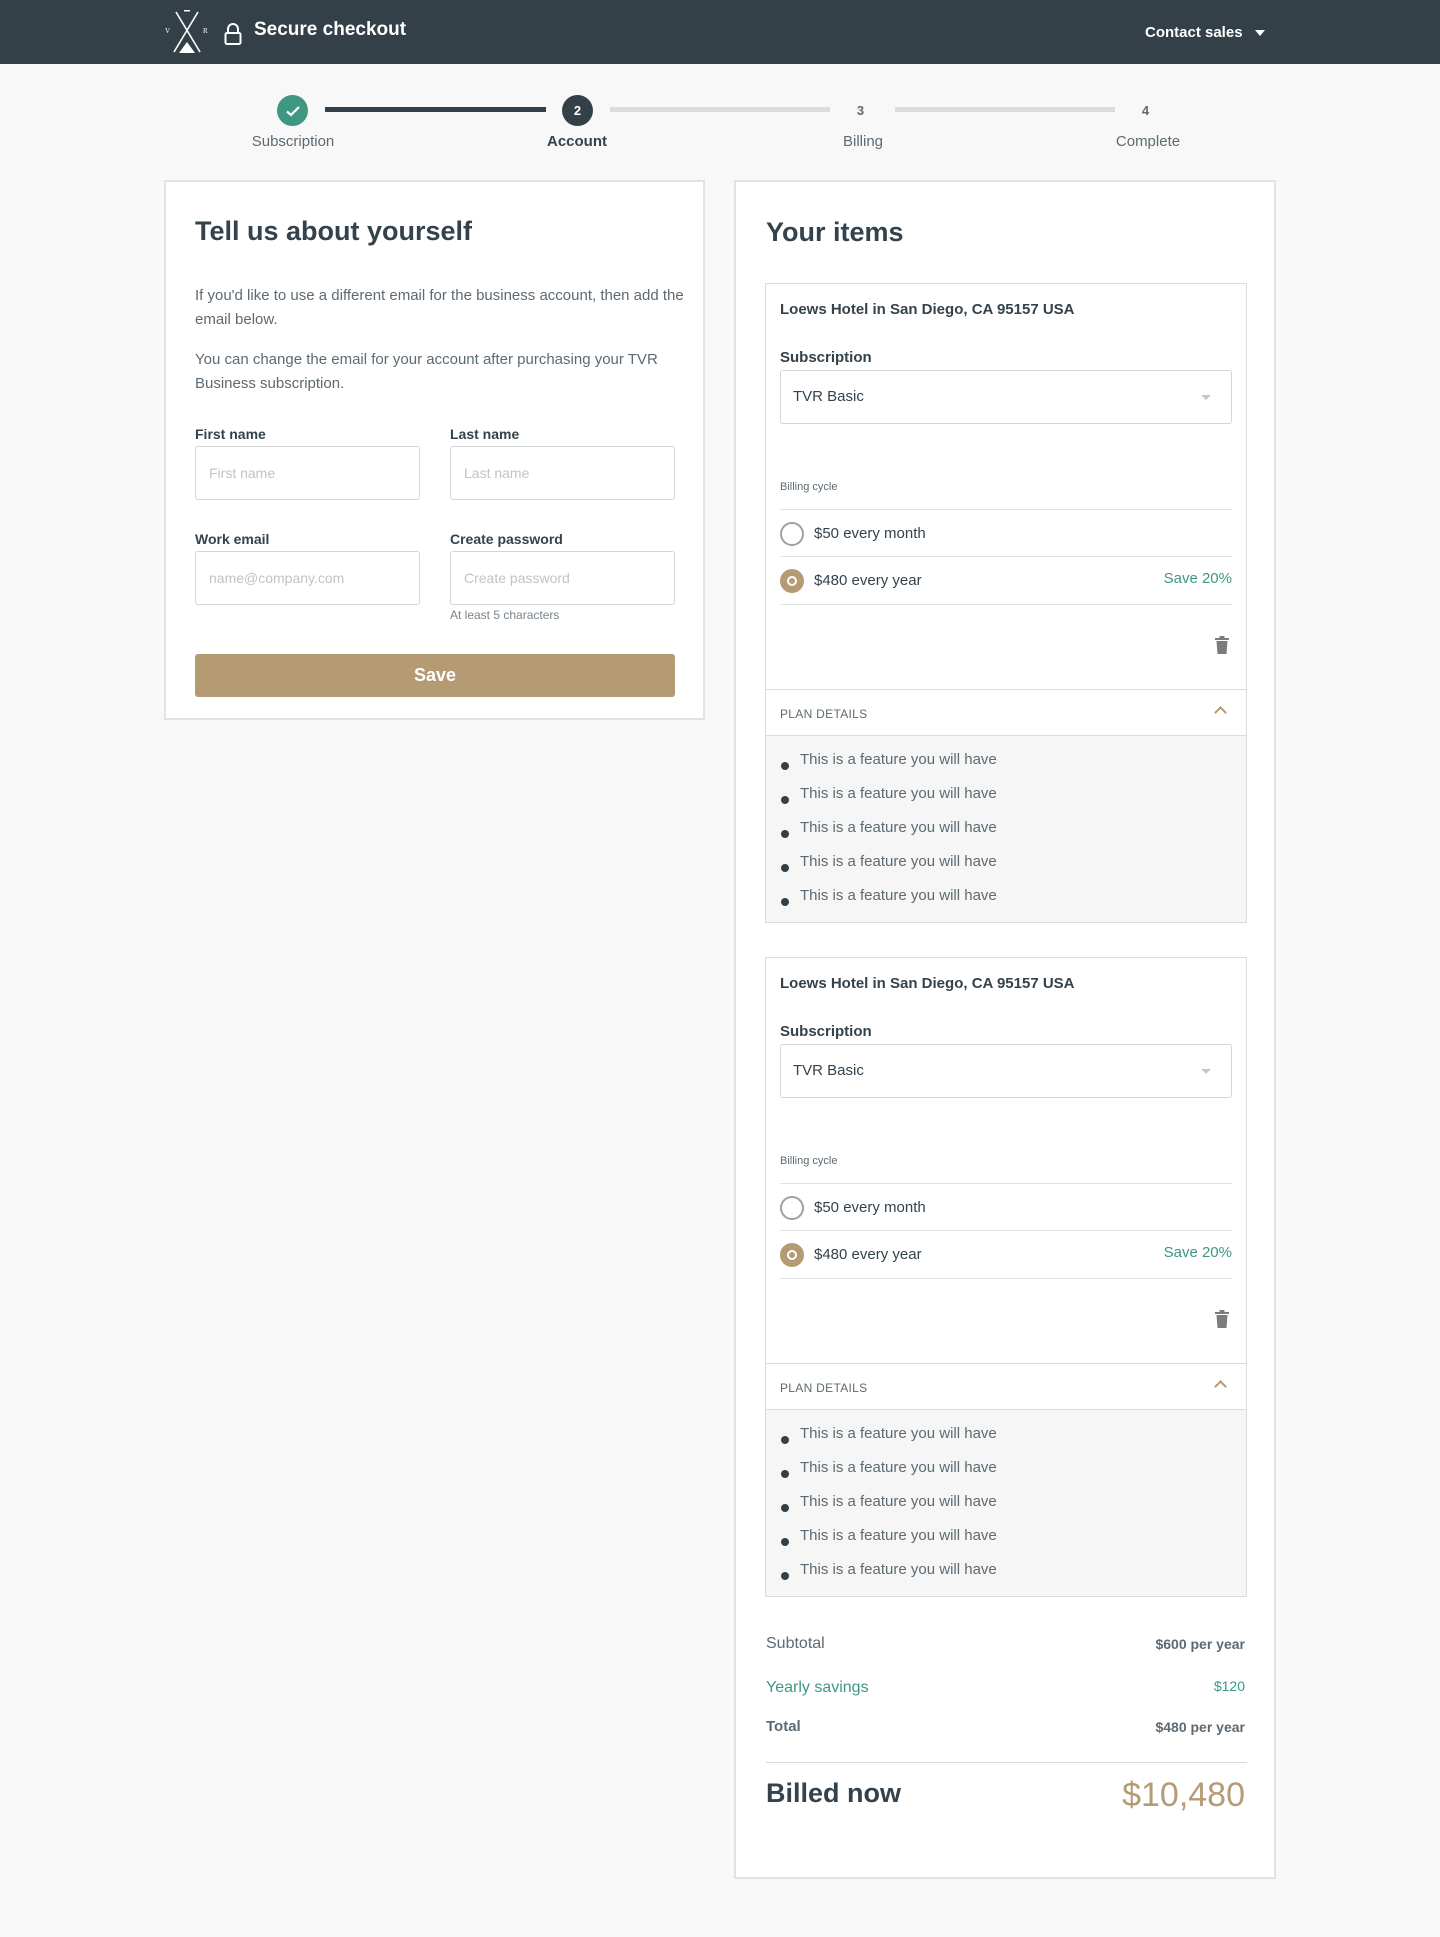 This screenshot has width=1440, height=1937. I want to click on account-form-title: Tell us about yourself, so click(334, 231).